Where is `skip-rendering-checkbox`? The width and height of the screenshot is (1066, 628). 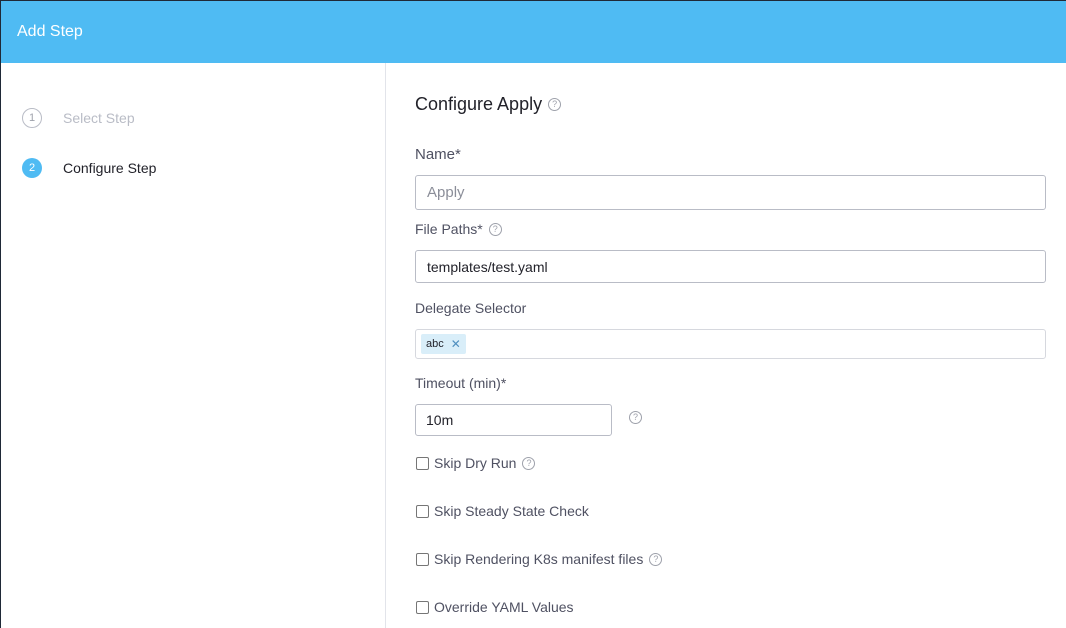
skip-rendering-checkbox is located at coordinates (422, 559).